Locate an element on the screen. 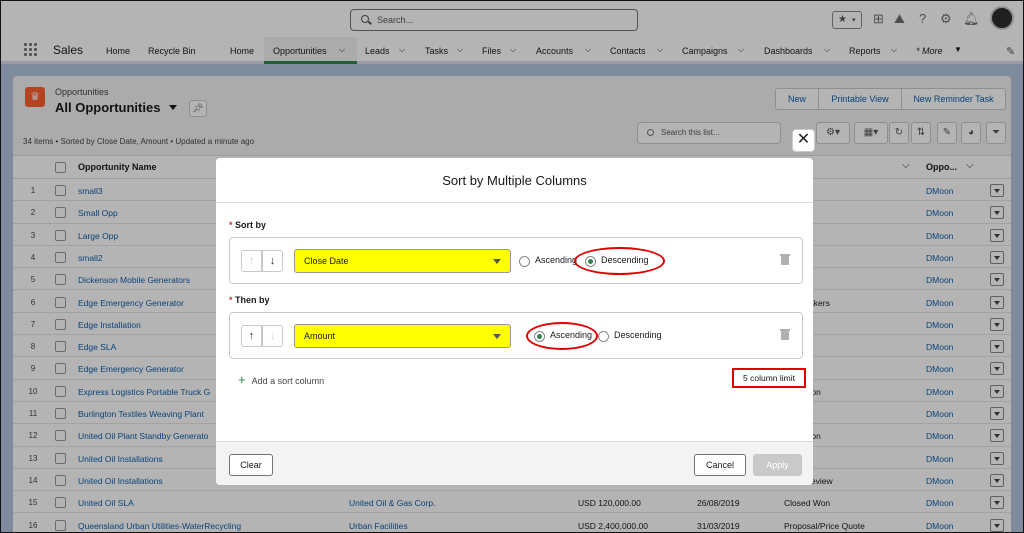  nav-item-home-2: Home is located at coordinates (242, 51).